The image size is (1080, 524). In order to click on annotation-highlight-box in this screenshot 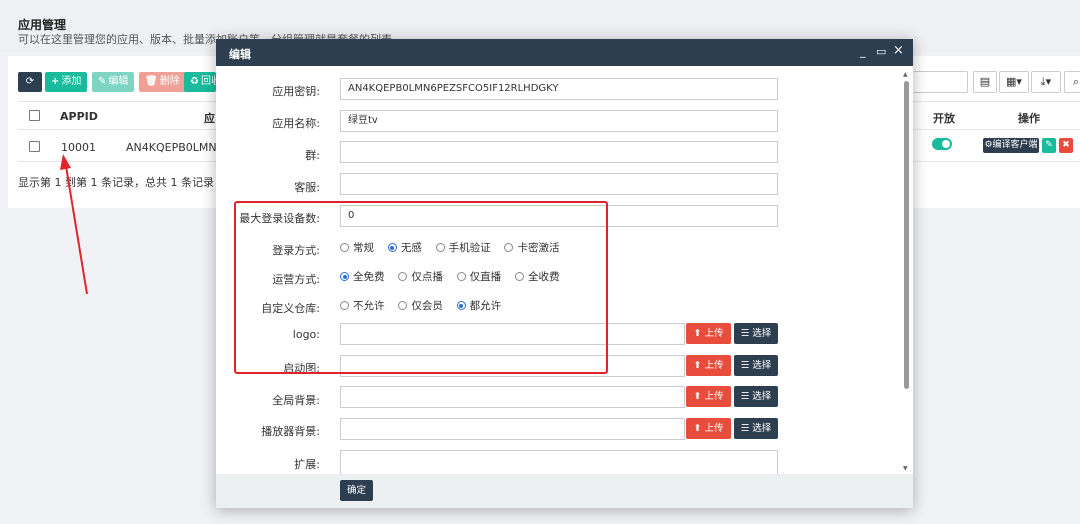, I will do `click(421, 287)`.